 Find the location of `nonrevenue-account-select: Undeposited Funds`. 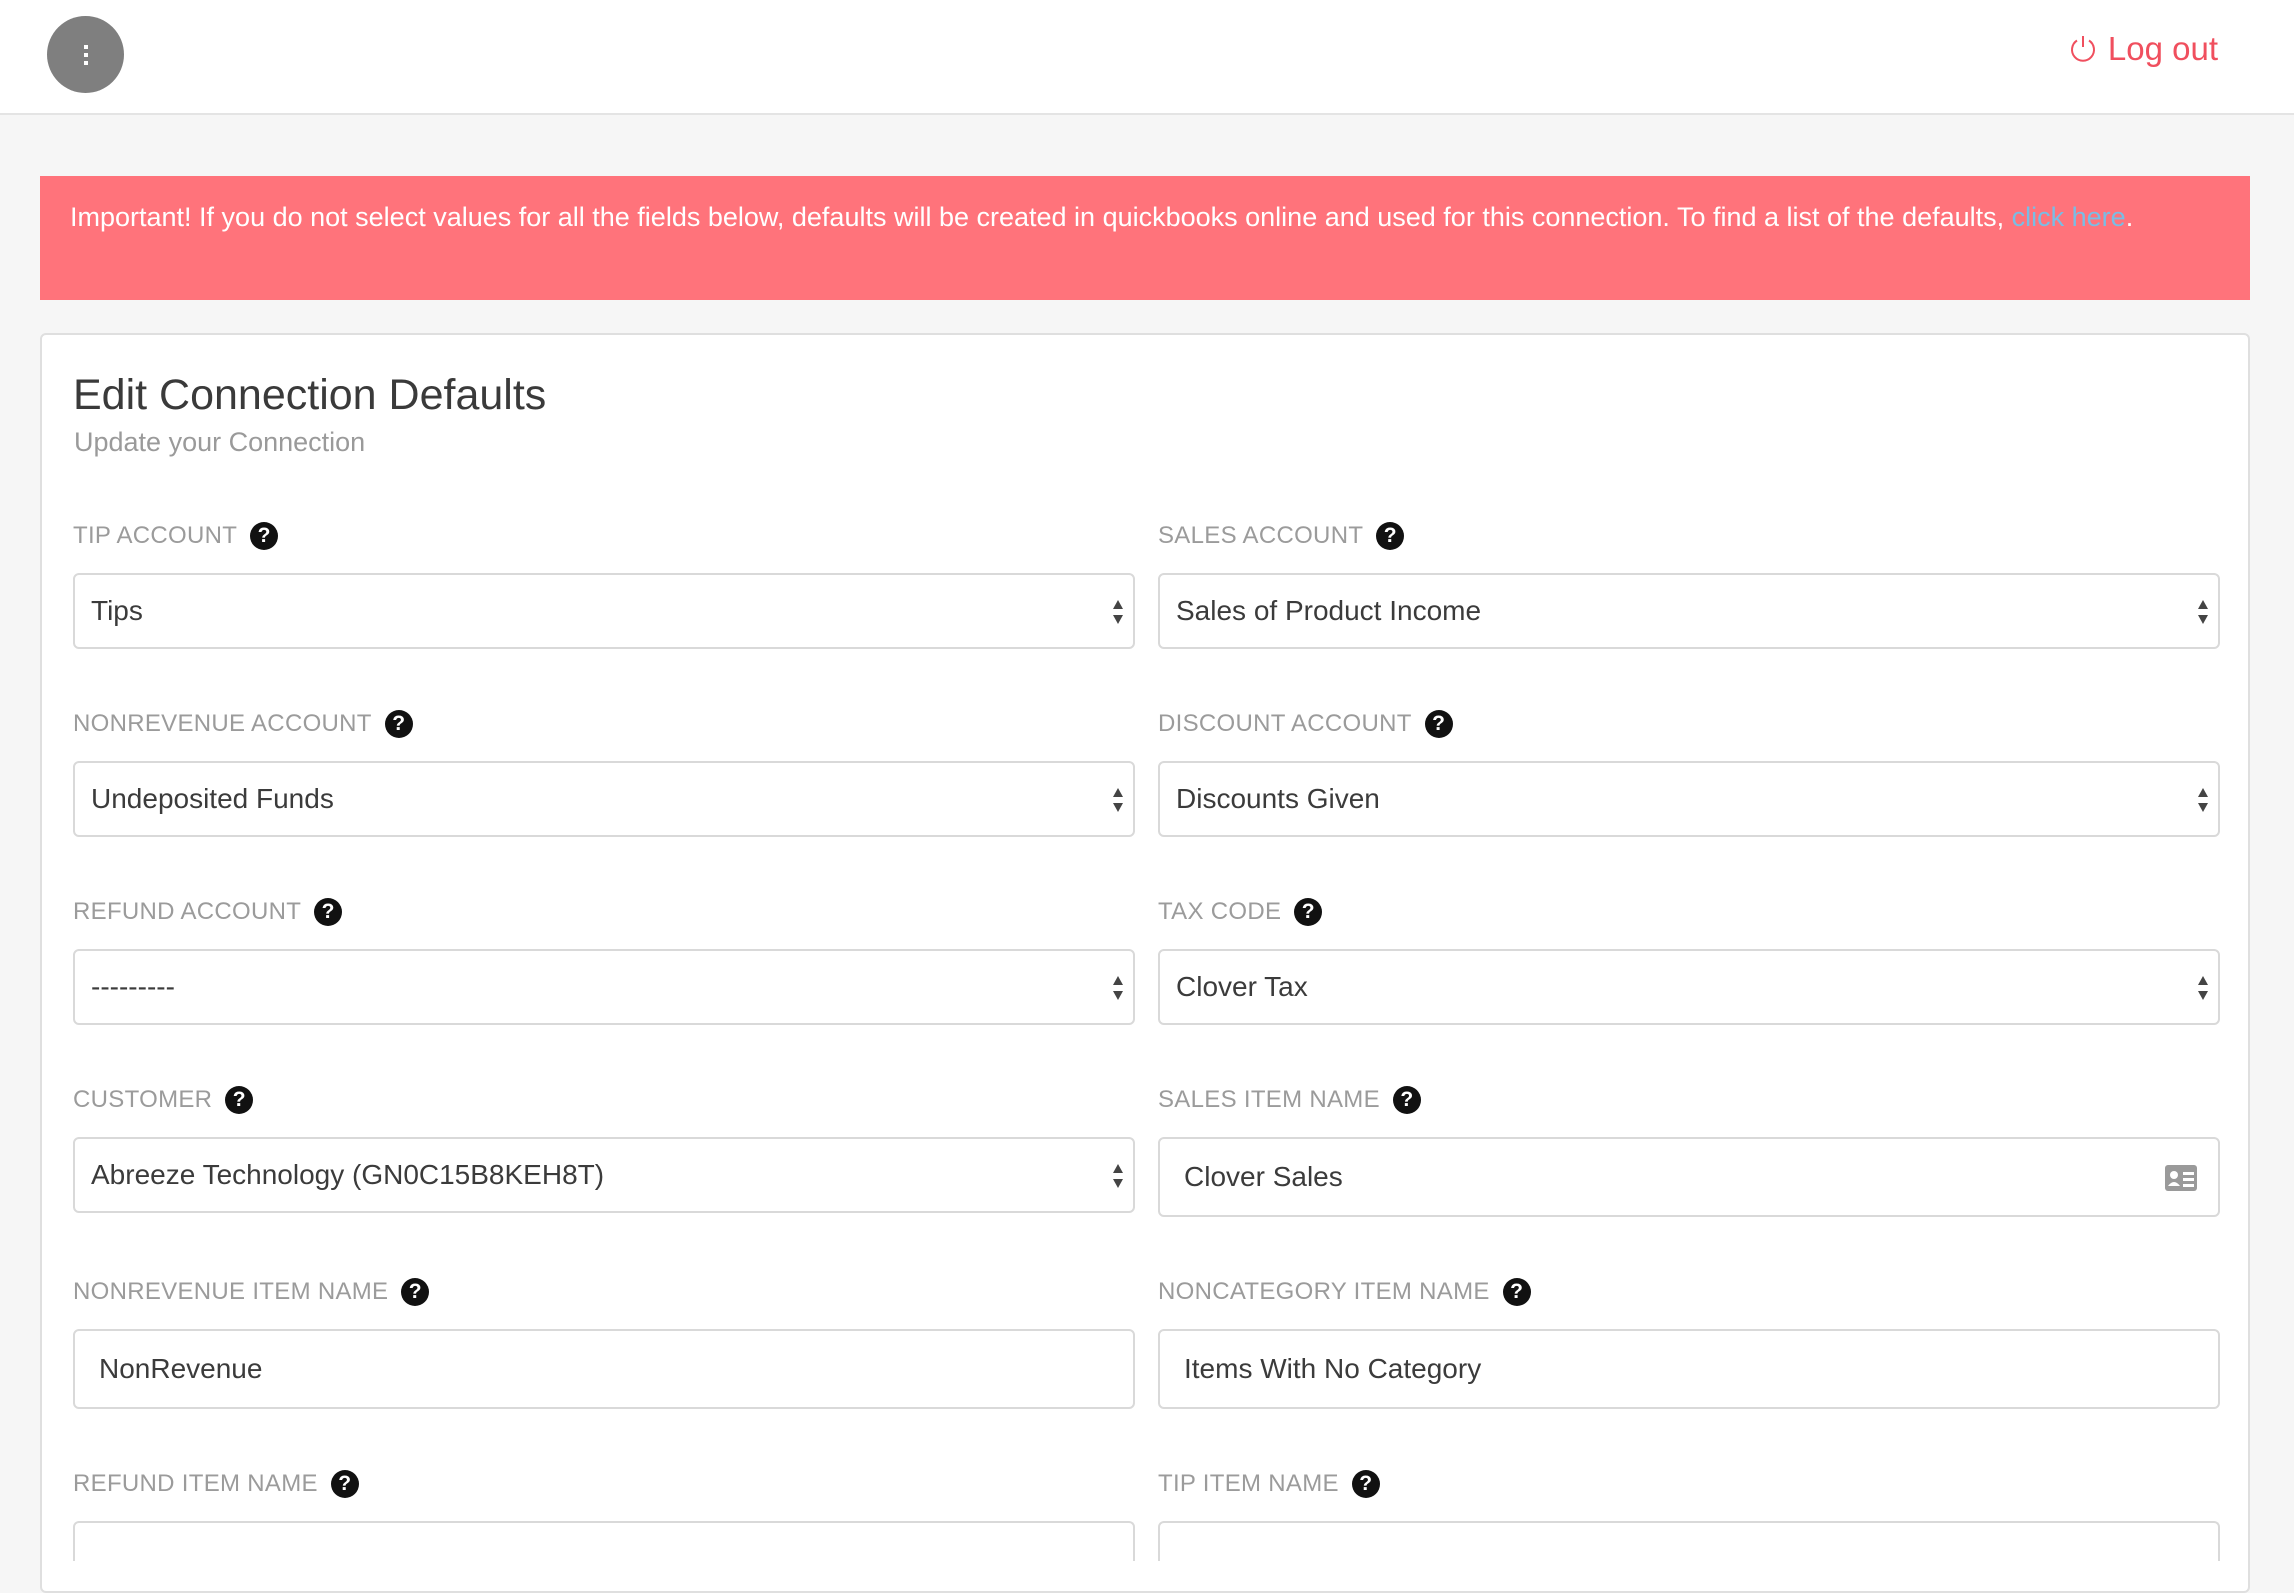

nonrevenue-account-select: Undeposited Funds is located at coordinates (604, 799).